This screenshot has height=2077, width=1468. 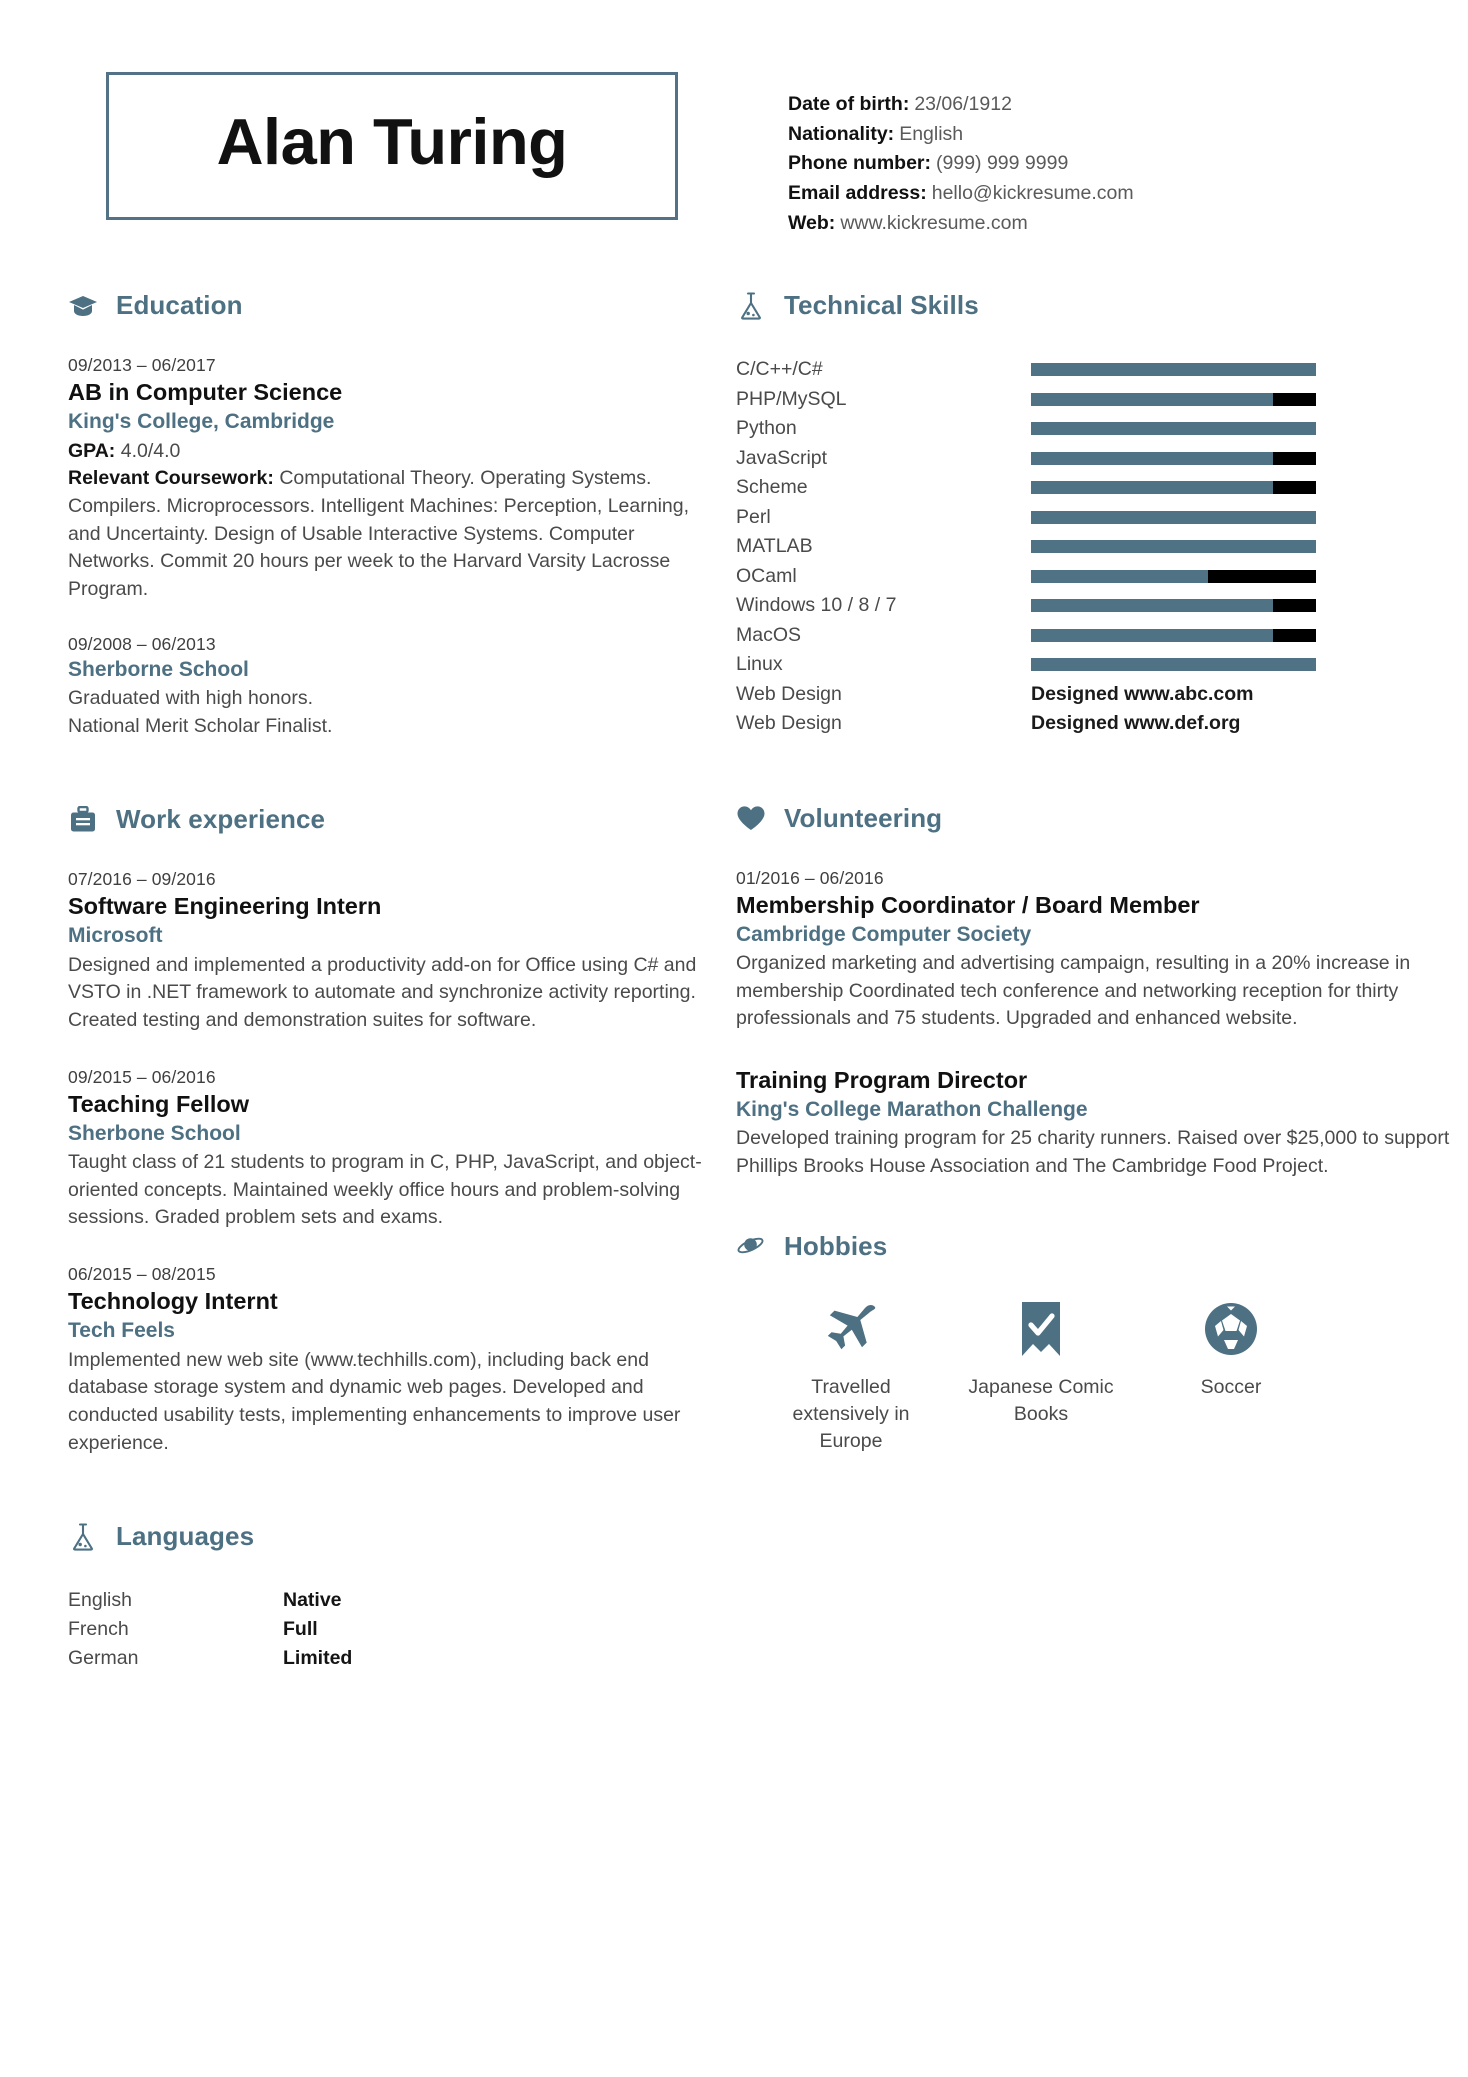 I want to click on section-header-hobbies: Hobbies, so click(x=1102, y=1246).